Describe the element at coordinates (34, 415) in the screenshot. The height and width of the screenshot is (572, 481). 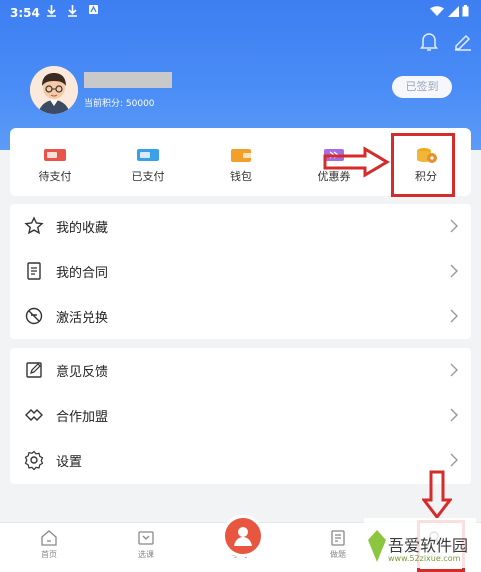
I see `partnership-icon` at that location.